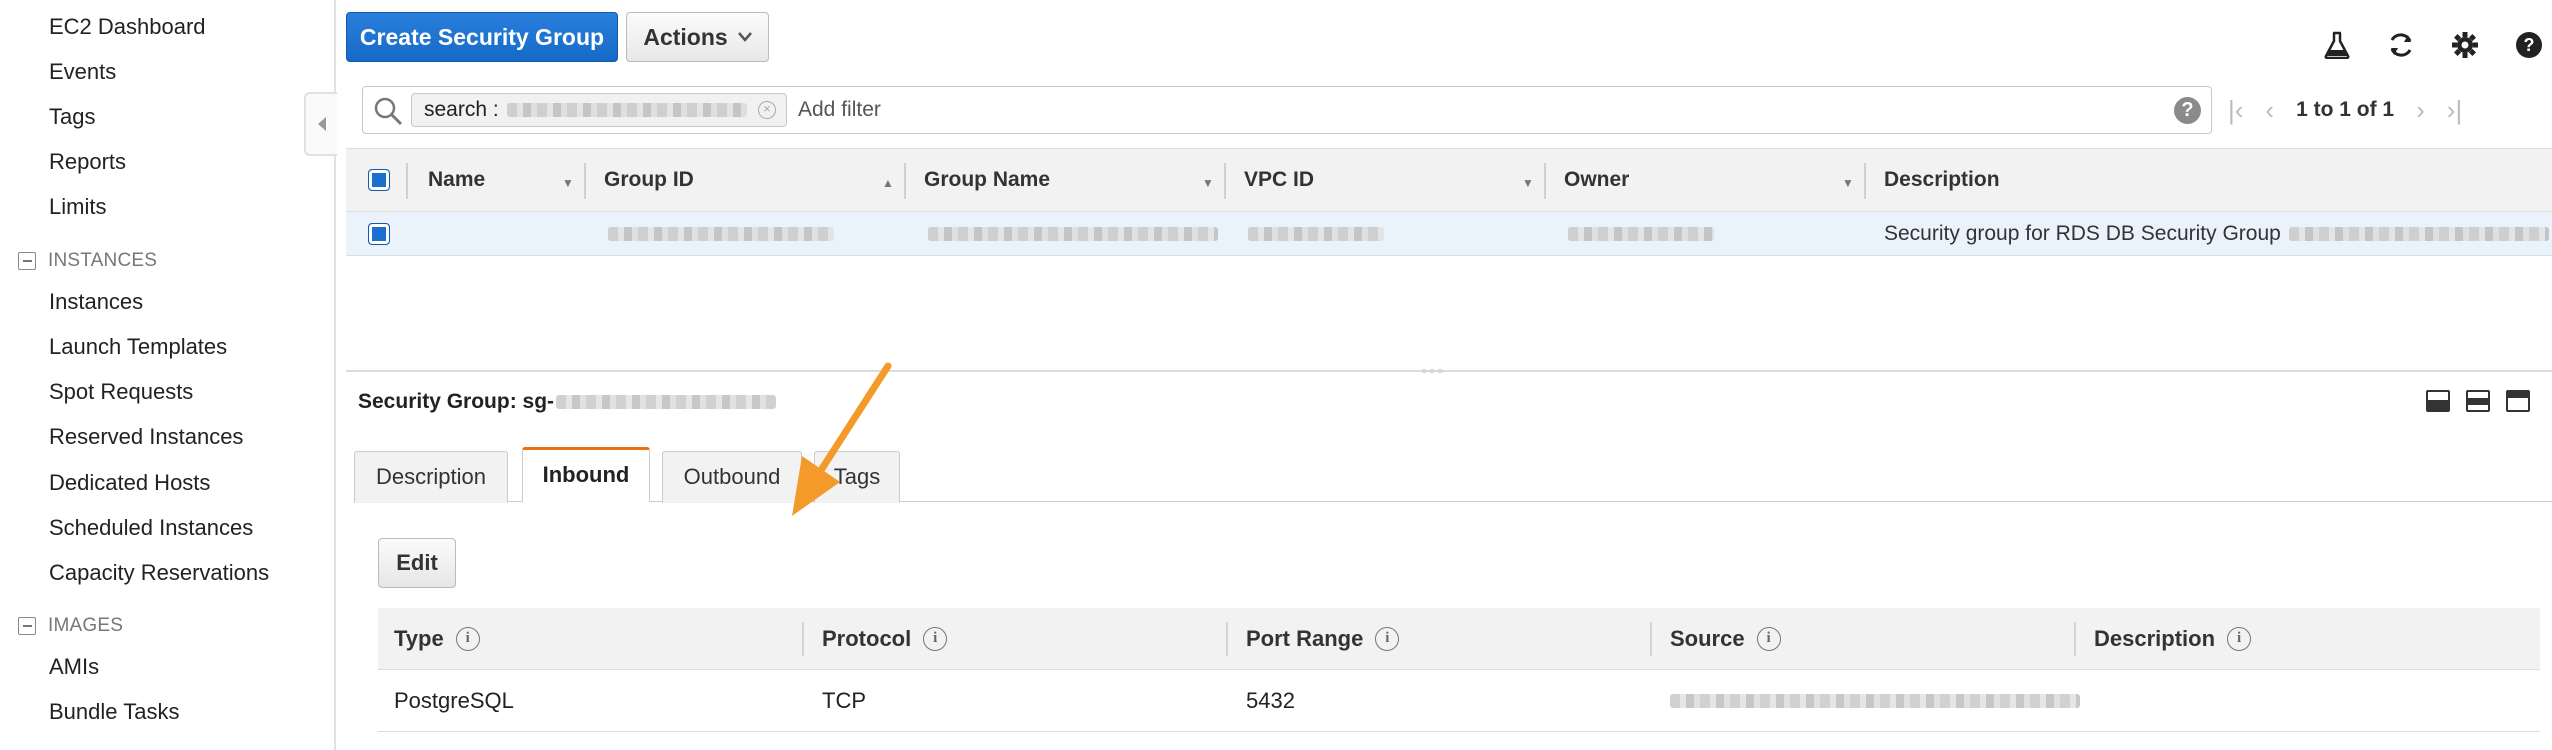  I want to click on gear-icon, so click(2465, 45).